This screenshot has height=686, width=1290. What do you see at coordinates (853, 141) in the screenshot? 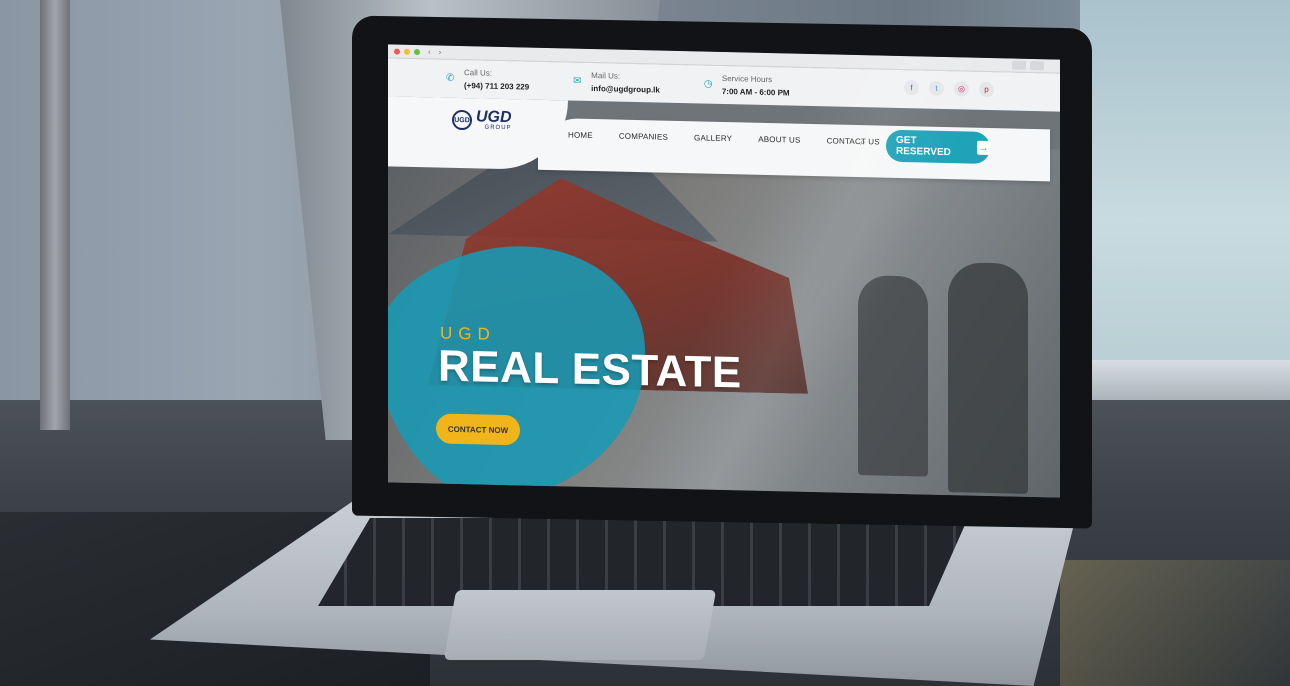
I see `nav-contact-us: CONTACT US` at bounding box center [853, 141].